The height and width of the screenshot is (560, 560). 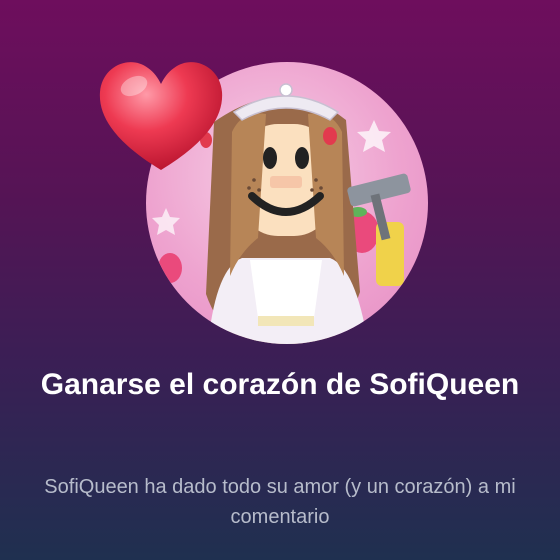 I want to click on heart-icon, so click(x=161, y=116).